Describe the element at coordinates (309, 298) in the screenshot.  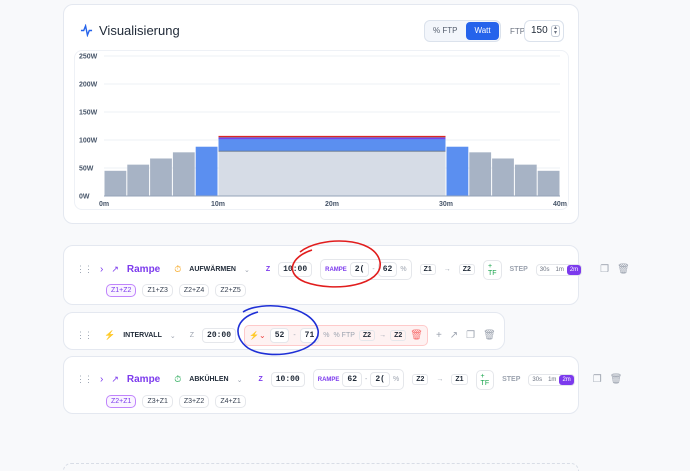
I see `annotation-overlay` at that location.